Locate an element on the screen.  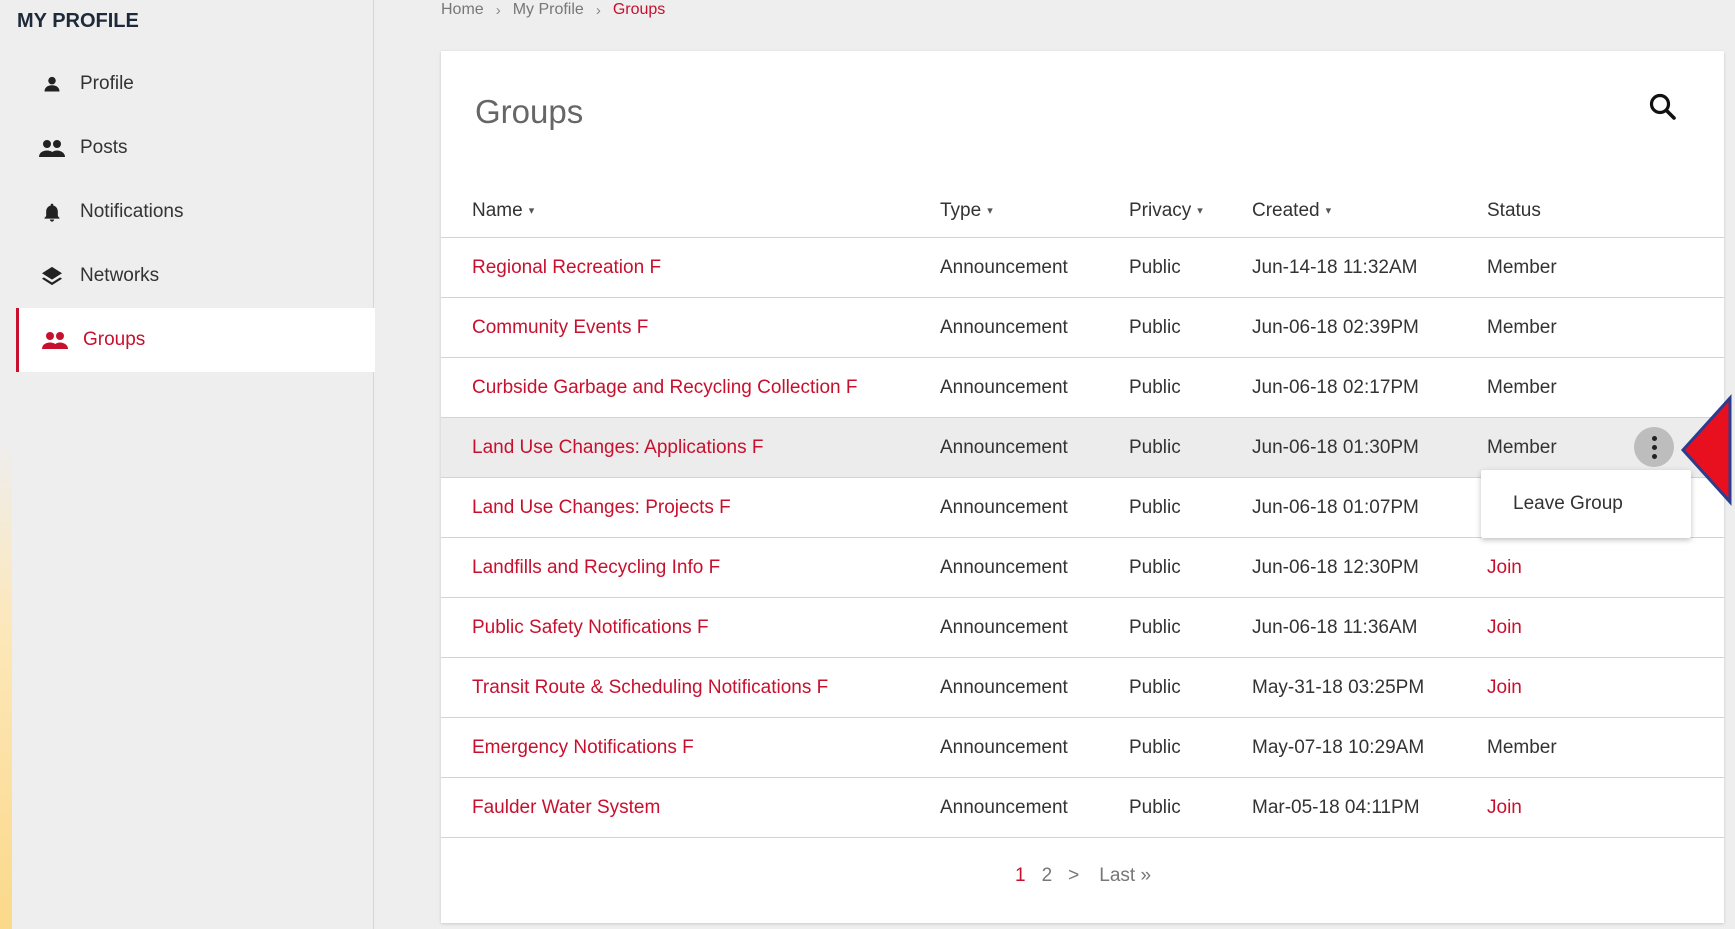
group-name-link: Community Events F is located at coordinates (560, 327).